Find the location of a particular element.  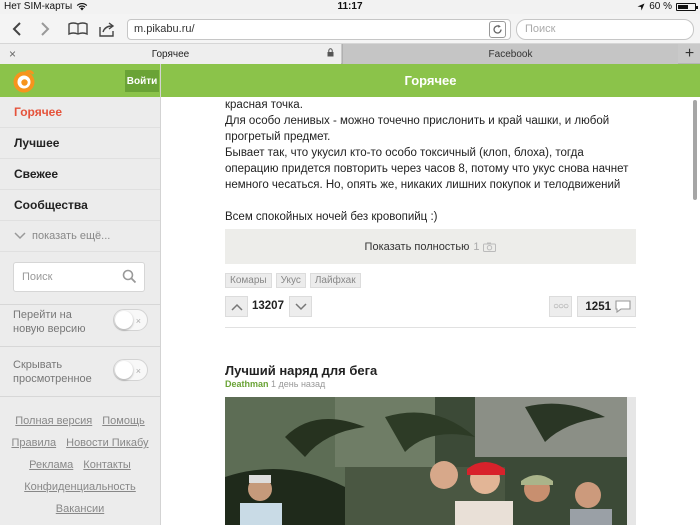

link-full-version: Полная версия is located at coordinates (53, 421).